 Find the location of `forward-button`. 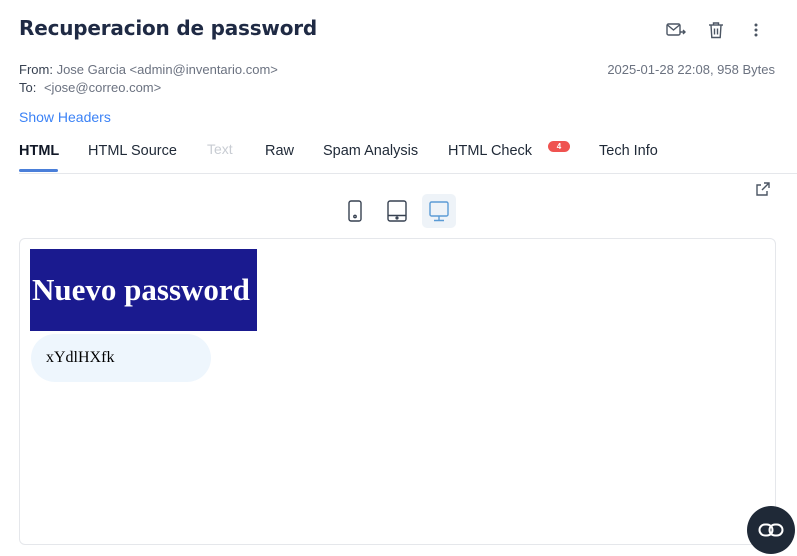

forward-button is located at coordinates (676, 30).